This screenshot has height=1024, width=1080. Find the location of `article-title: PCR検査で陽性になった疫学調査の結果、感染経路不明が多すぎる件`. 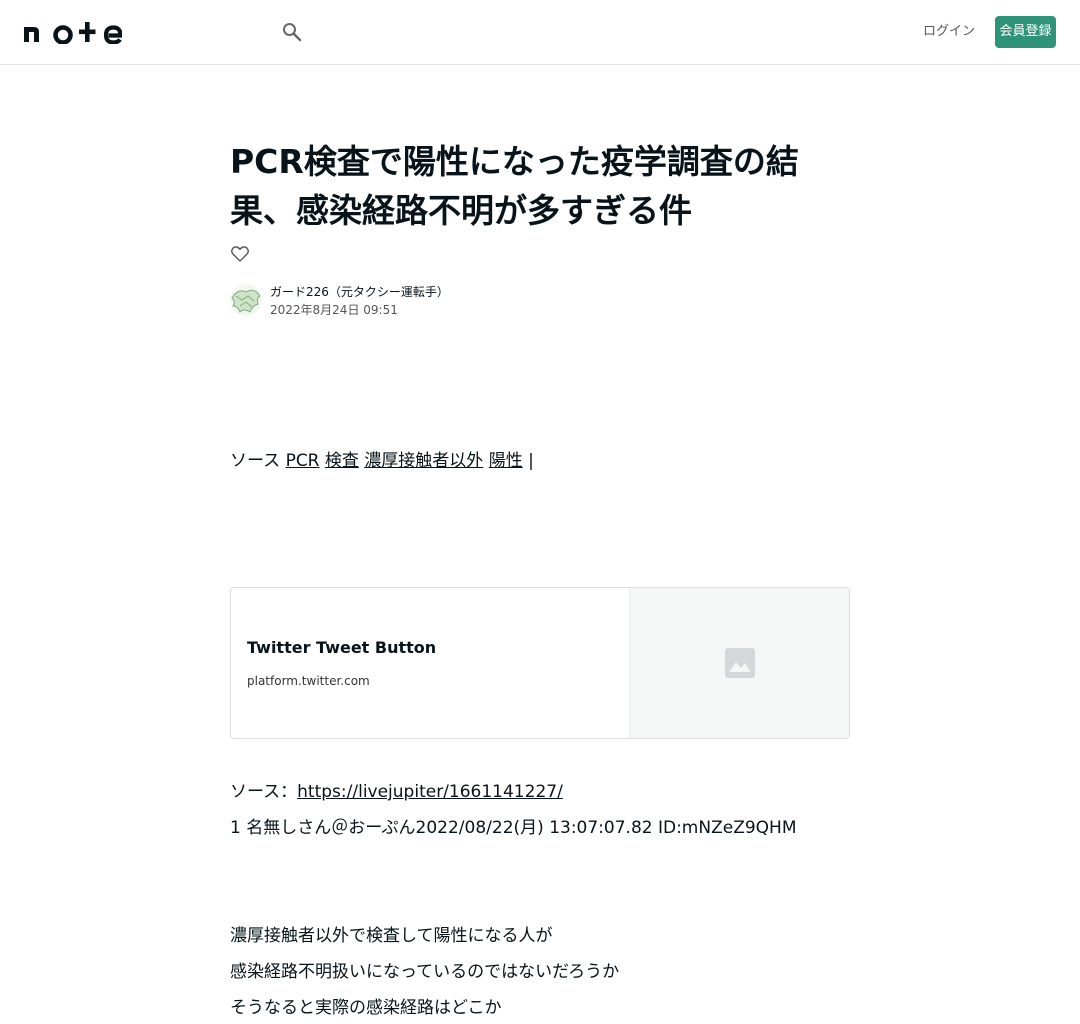

article-title: PCR検査で陽性になった疫学調査の結果、感染経路不明が多すぎる件 is located at coordinates (514, 186).